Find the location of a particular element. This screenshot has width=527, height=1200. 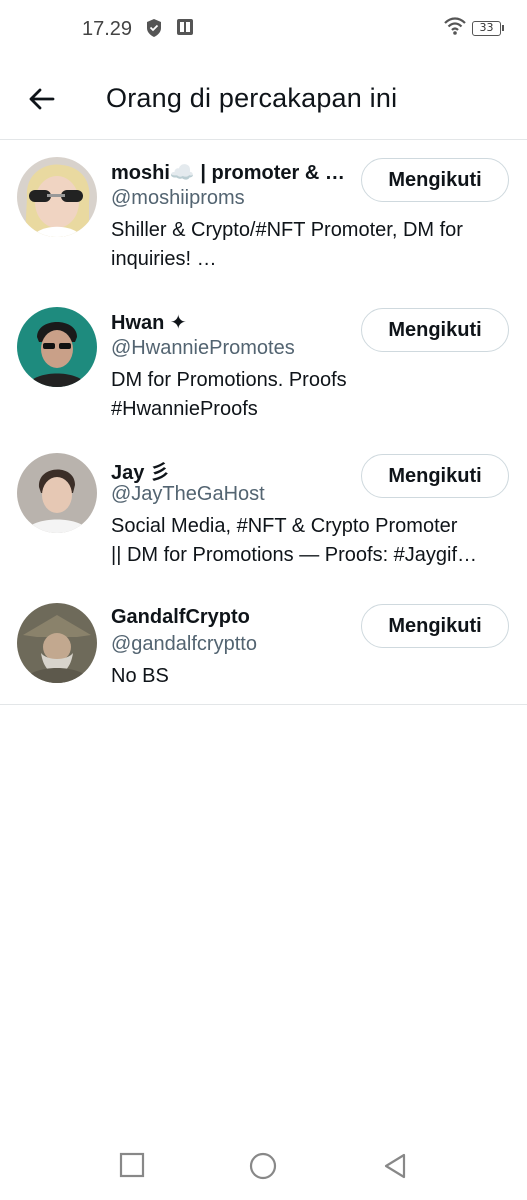

arrow-left-icon is located at coordinates (41, 99).